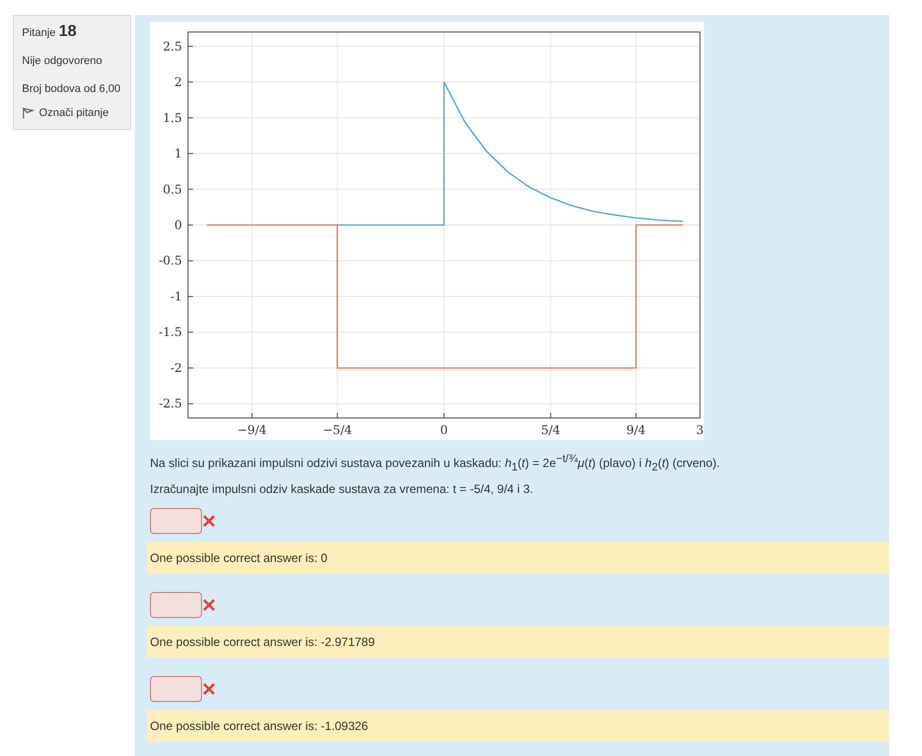  What do you see at coordinates (67, 31) in the screenshot?
I see `question-number: 18` at bounding box center [67, 31].